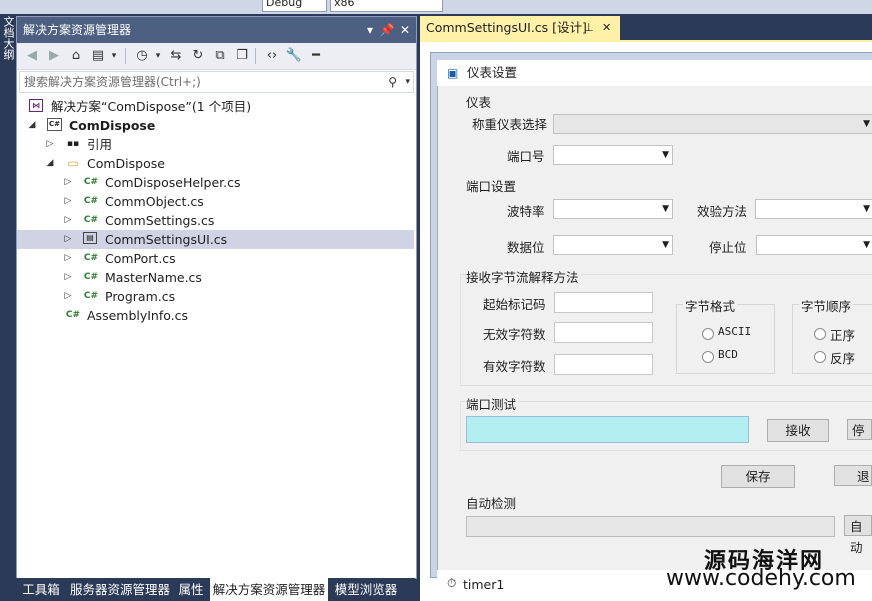  Describe the element at coordinates (514, 366) in the screenshot. I see `valid-chars-label: 有效字符数` at that location.